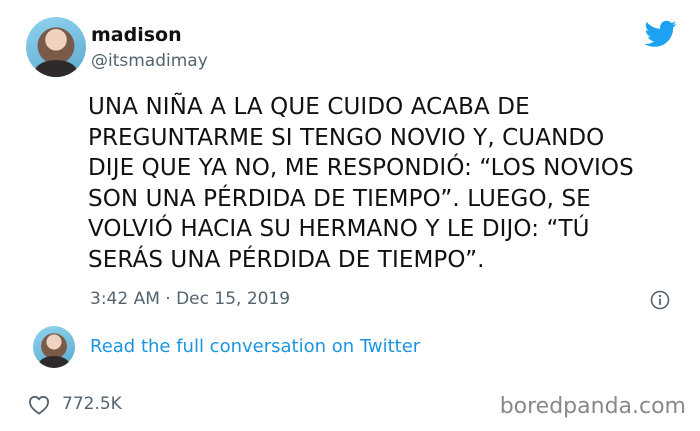 The width and height of the screenshot is (700, 431). What do you see at coordinates (56, 47) in the screenshot?
I see `author-avatar` at bounding box center [56, 47].